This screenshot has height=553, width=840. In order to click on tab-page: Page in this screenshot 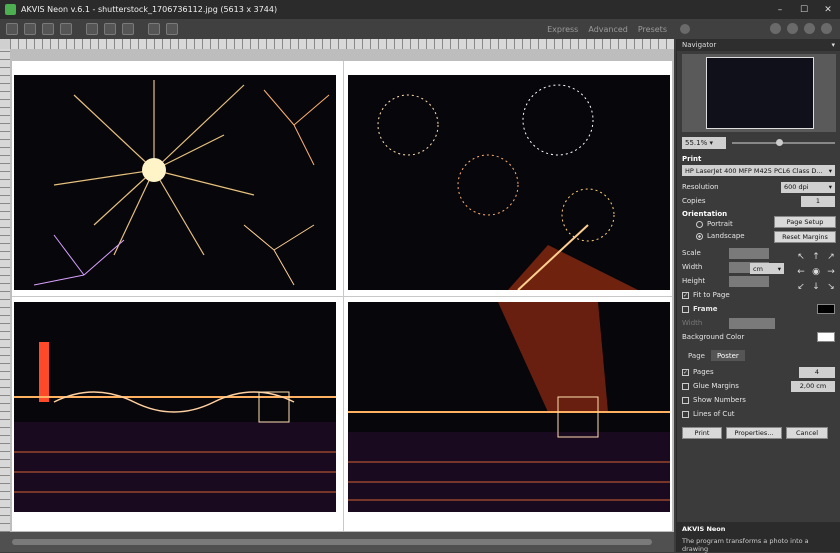, I will do `click(696, 355)`.